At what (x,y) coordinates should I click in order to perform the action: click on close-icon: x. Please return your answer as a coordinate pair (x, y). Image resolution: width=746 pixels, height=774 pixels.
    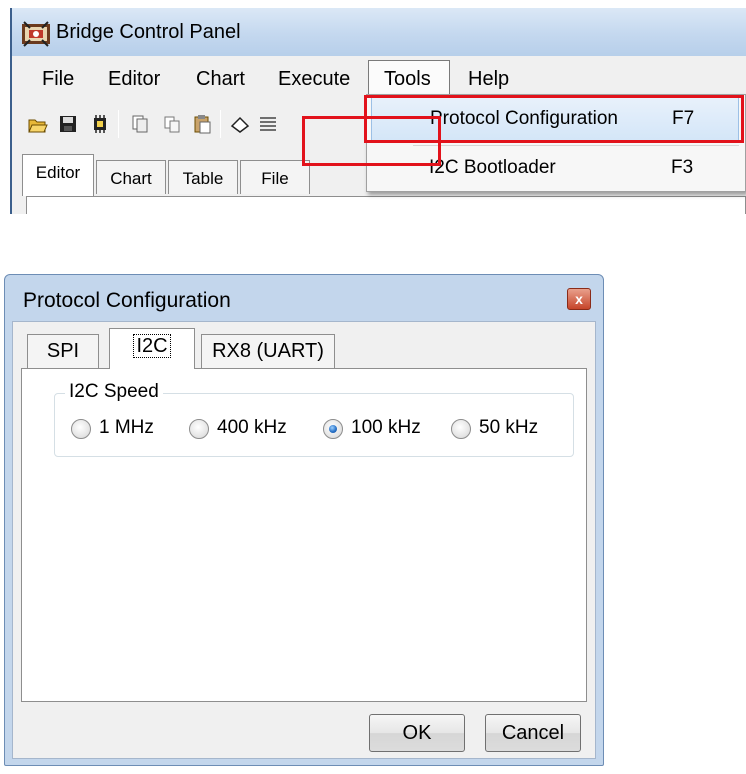
    Looking at the image, I should click on (579, 299).